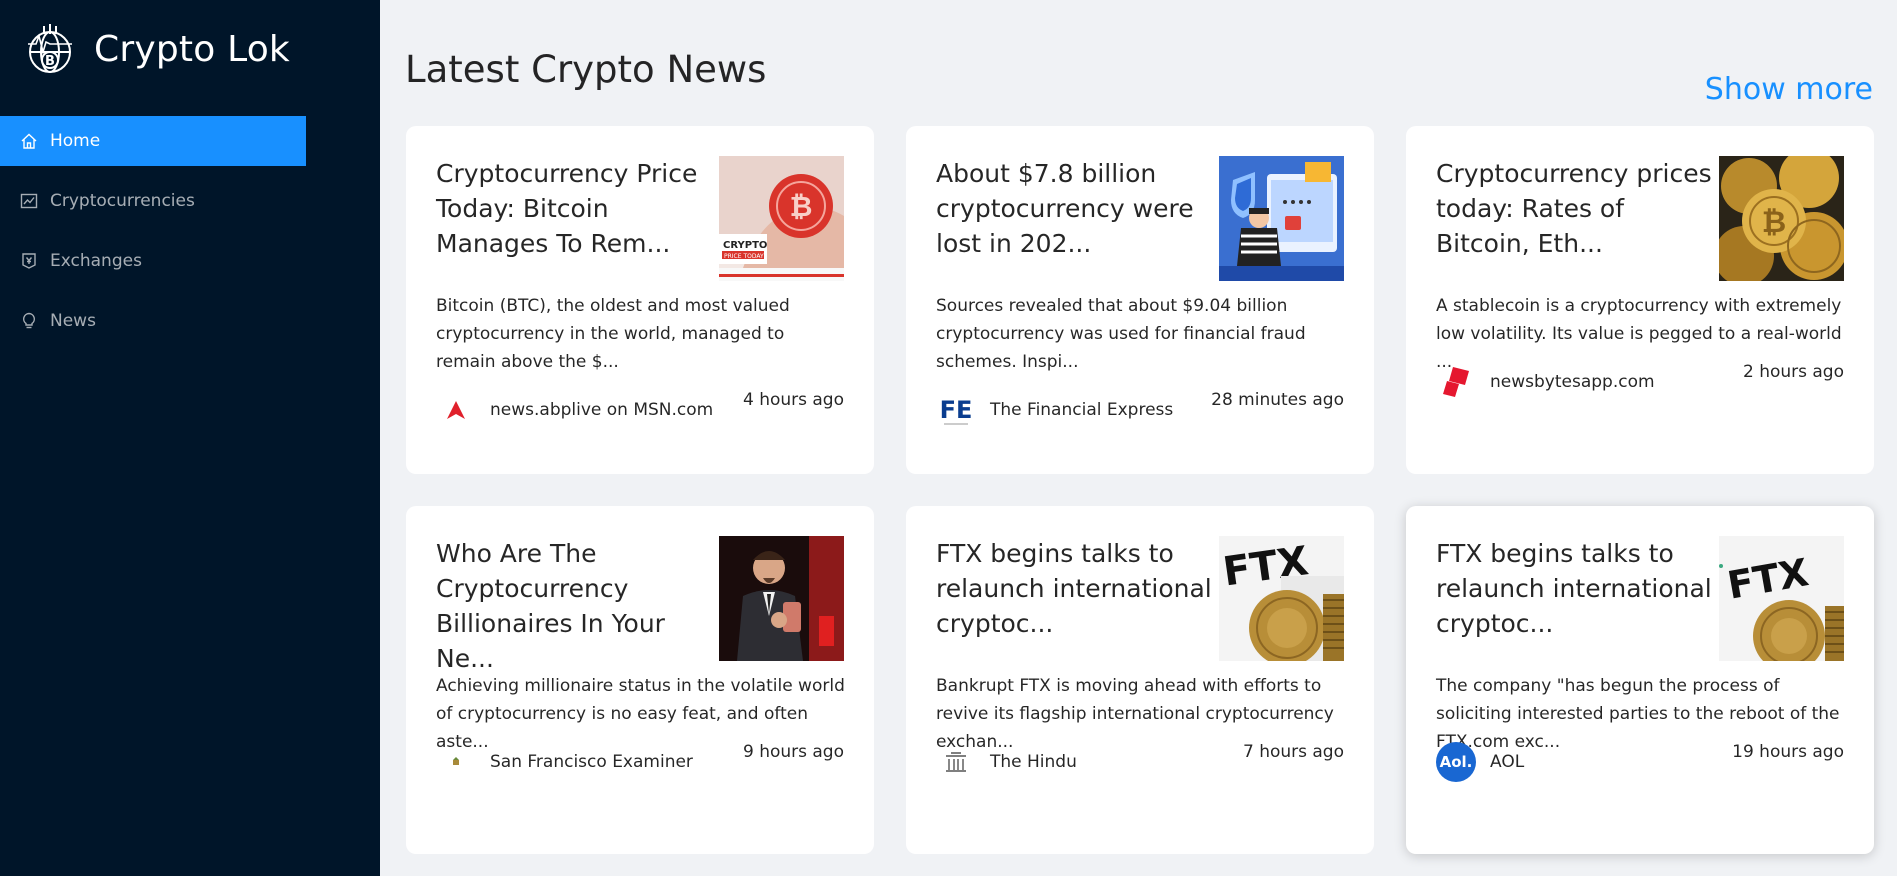 The image size is (1897, 876). Describe the element at coordinates (75, 141) in the screenshot. I see `sidebar-item-label: Home` at that location.